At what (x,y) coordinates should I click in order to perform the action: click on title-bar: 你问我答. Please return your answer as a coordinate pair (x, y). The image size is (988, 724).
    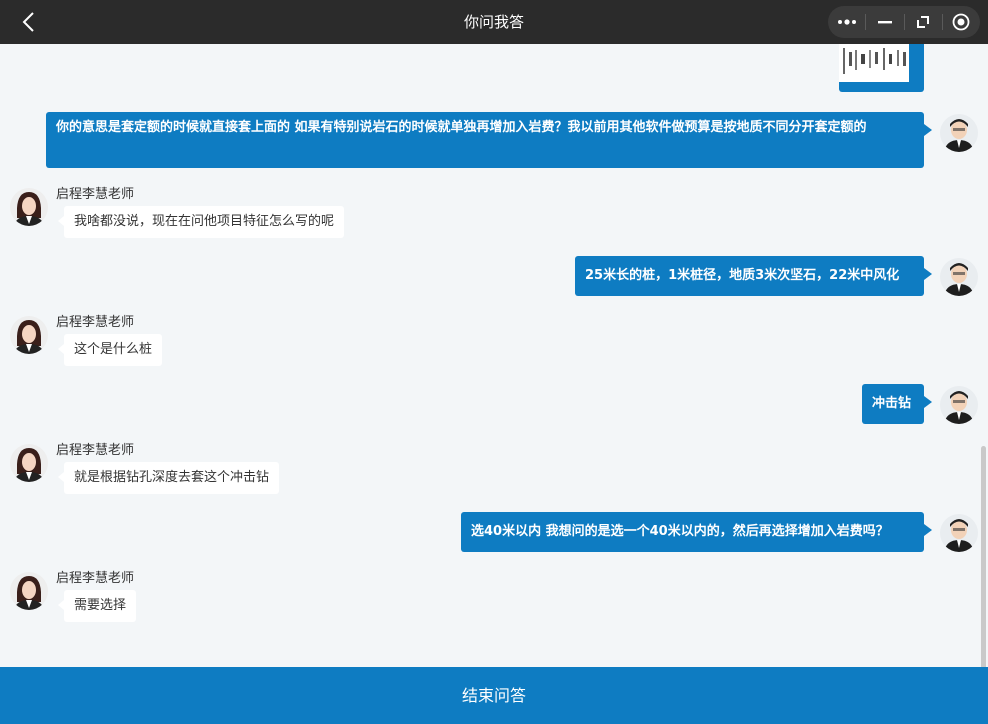
    Looking at the image, I should click on (494, 22).